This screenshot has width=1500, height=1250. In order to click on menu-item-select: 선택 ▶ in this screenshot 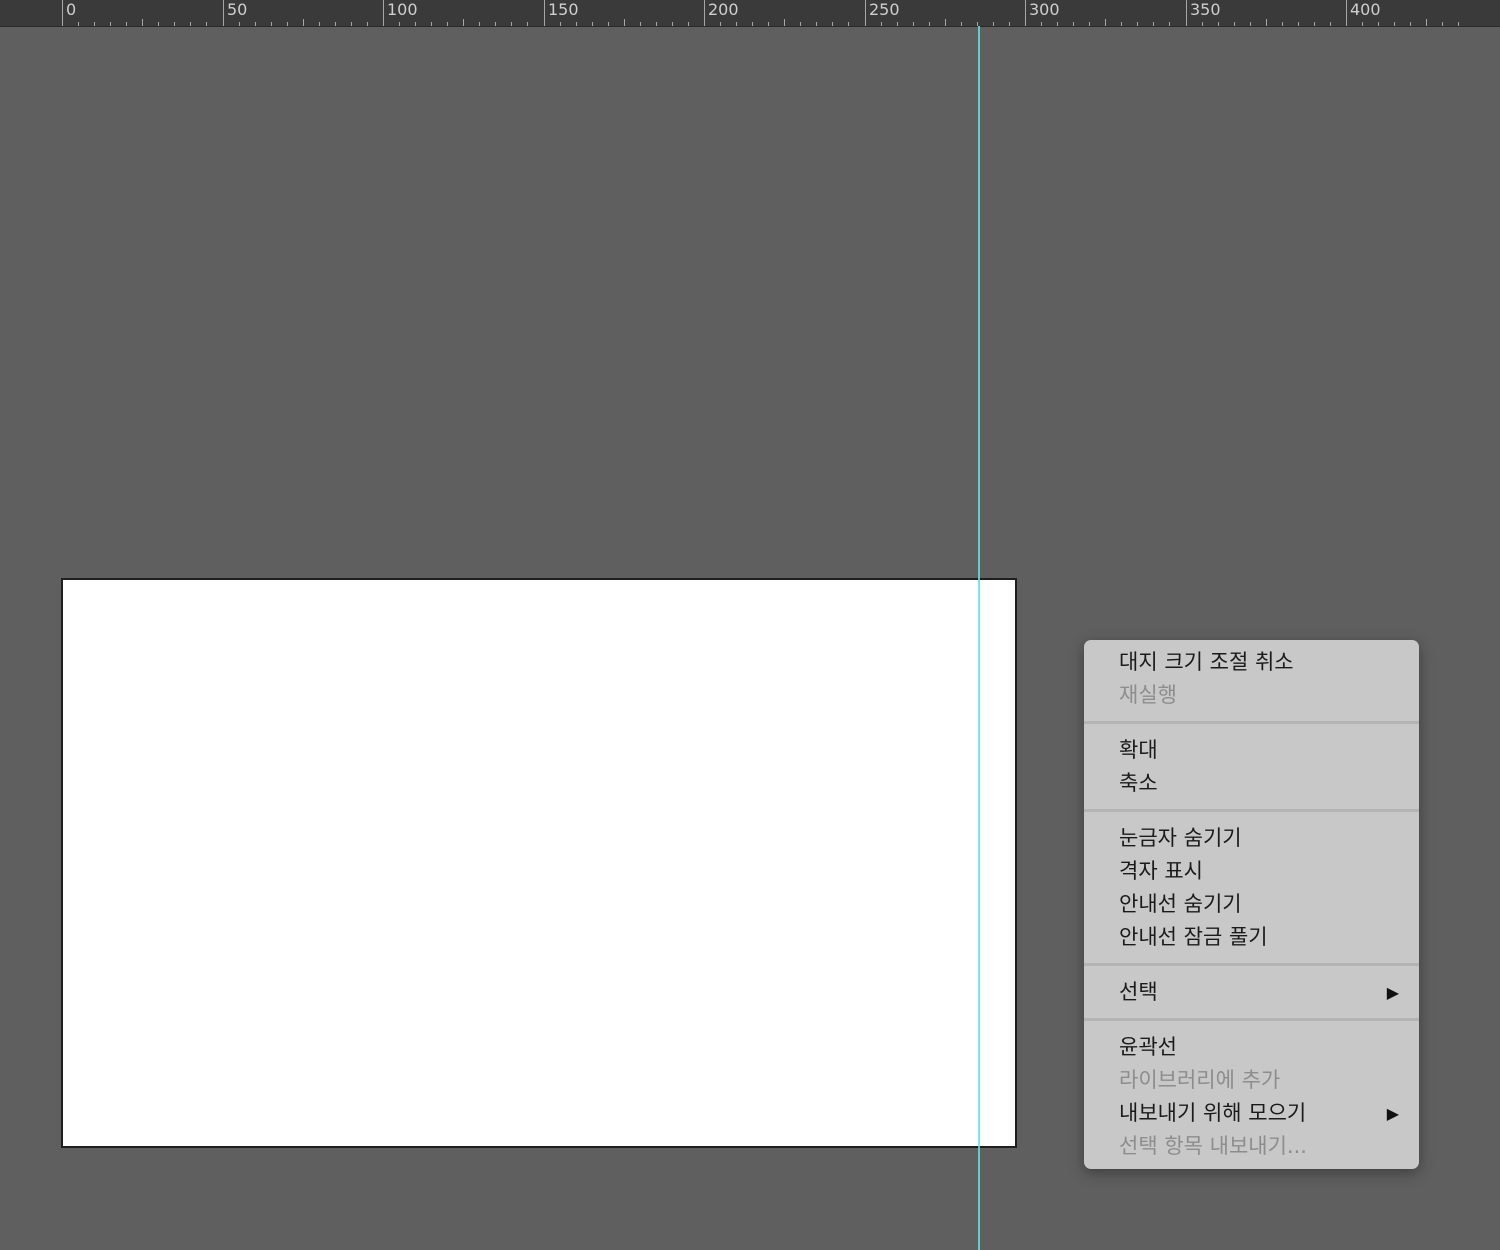, I will do `click(1251, 992)`.